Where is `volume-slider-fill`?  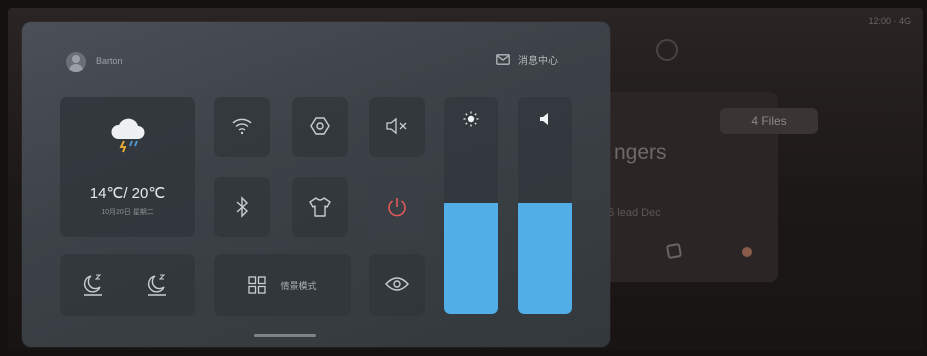
volume-slider-fill is located at coordinates (545, 258).